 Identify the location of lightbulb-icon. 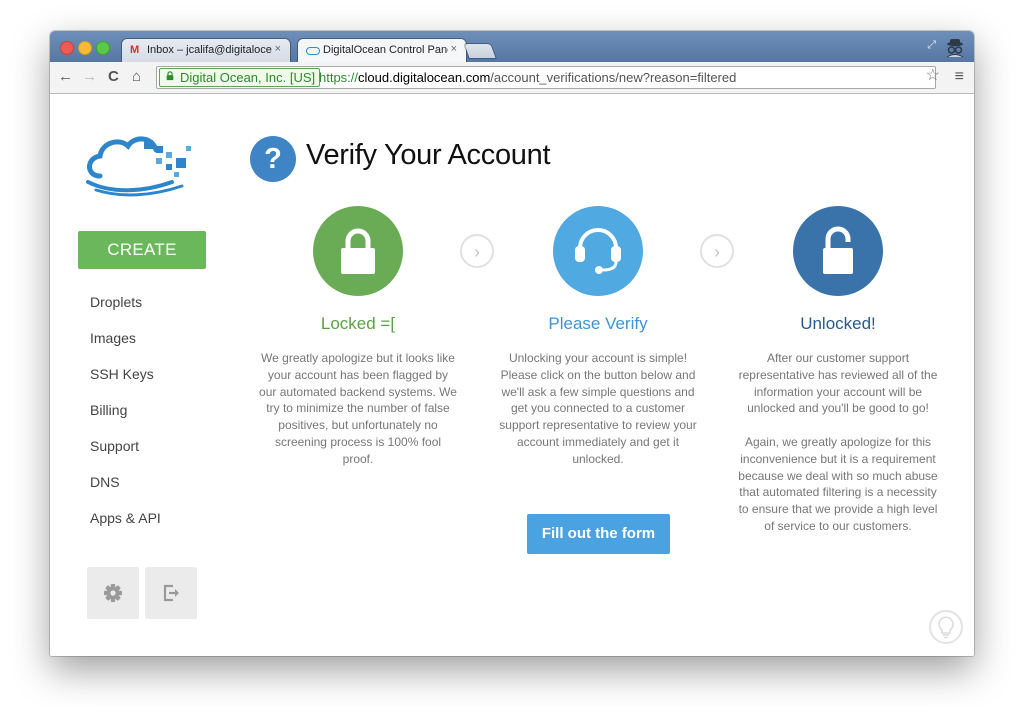
(946, 627).